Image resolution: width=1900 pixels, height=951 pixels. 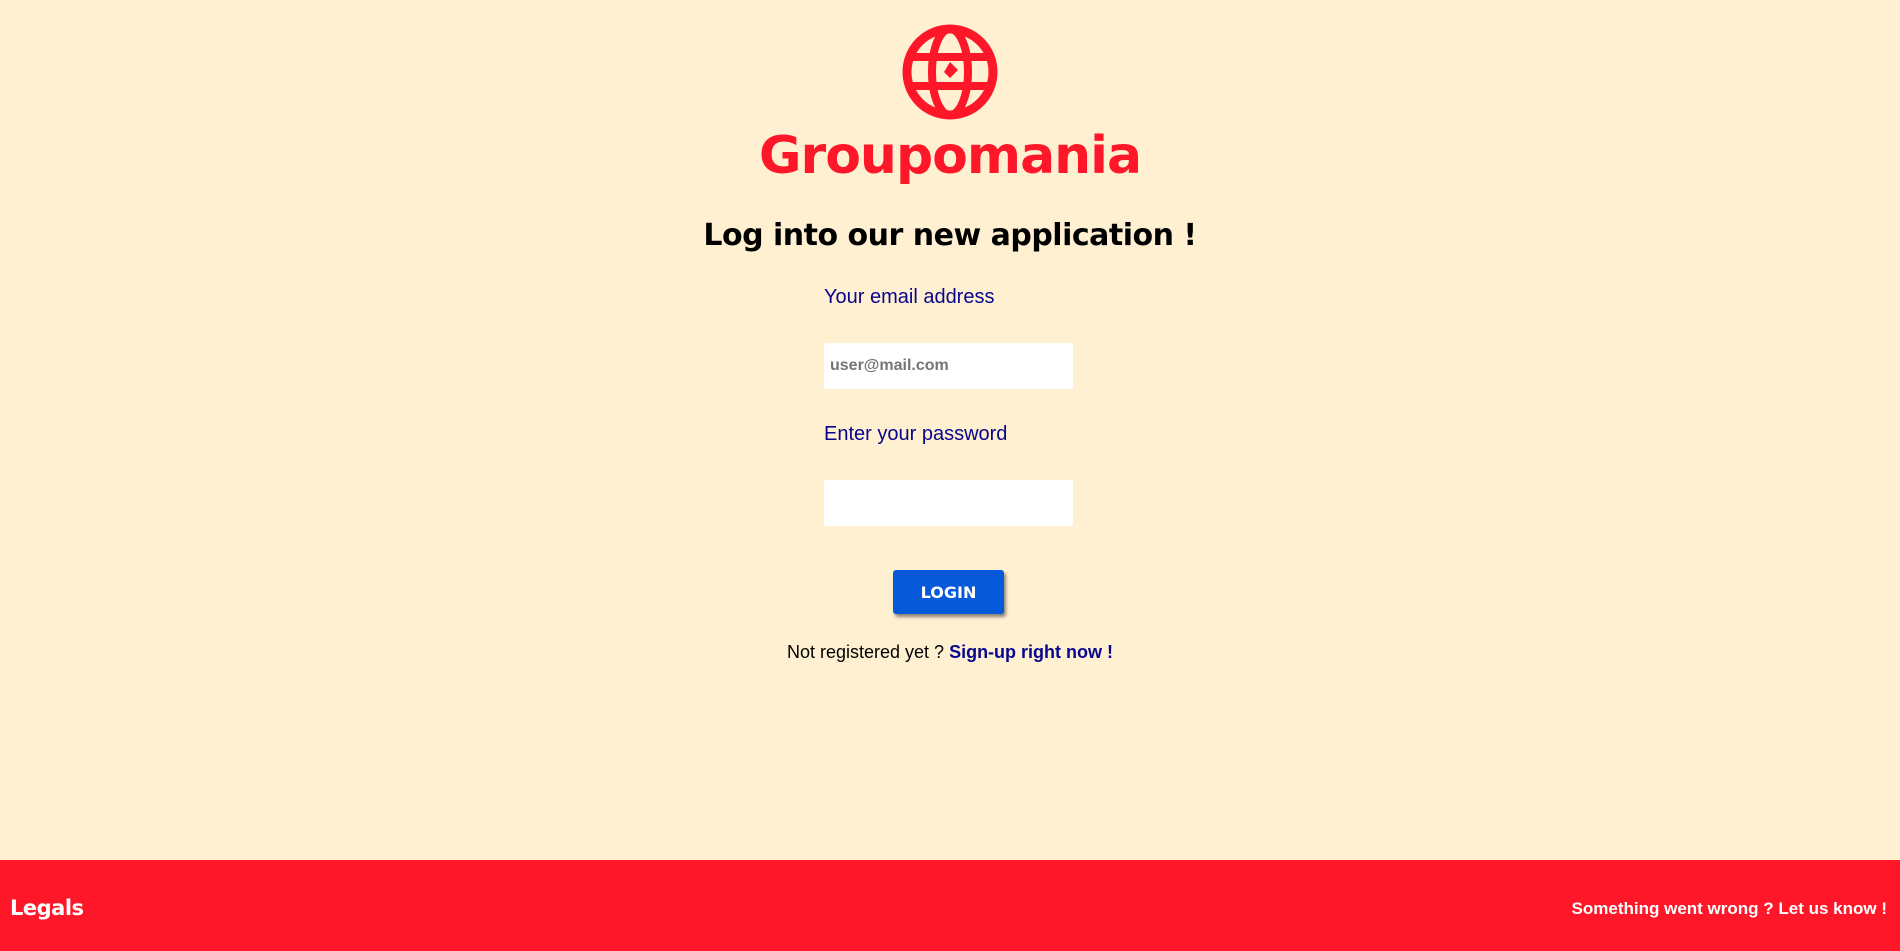 What do you see at coordinates (47, 908) in the screenshot?
I see `legals-link: Legals` at bounding box center [47, 908].